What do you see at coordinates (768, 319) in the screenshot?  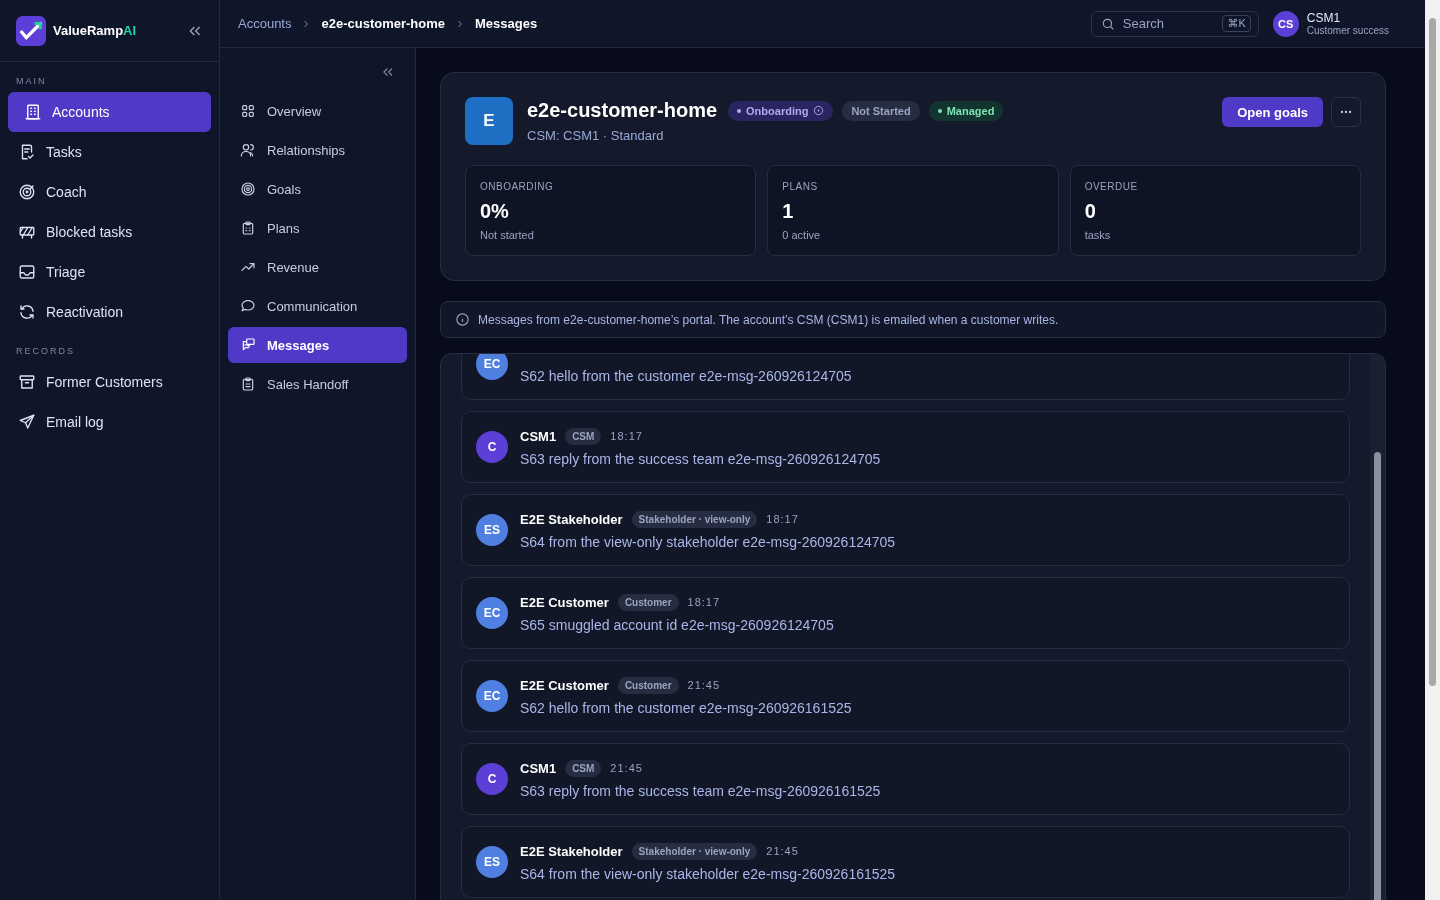 I see `info-text: Messages from e2e-customer-home’s portal. The account’s CSM (CSM1) is emailed when a customer writes.` at bounding box center [768, 319].